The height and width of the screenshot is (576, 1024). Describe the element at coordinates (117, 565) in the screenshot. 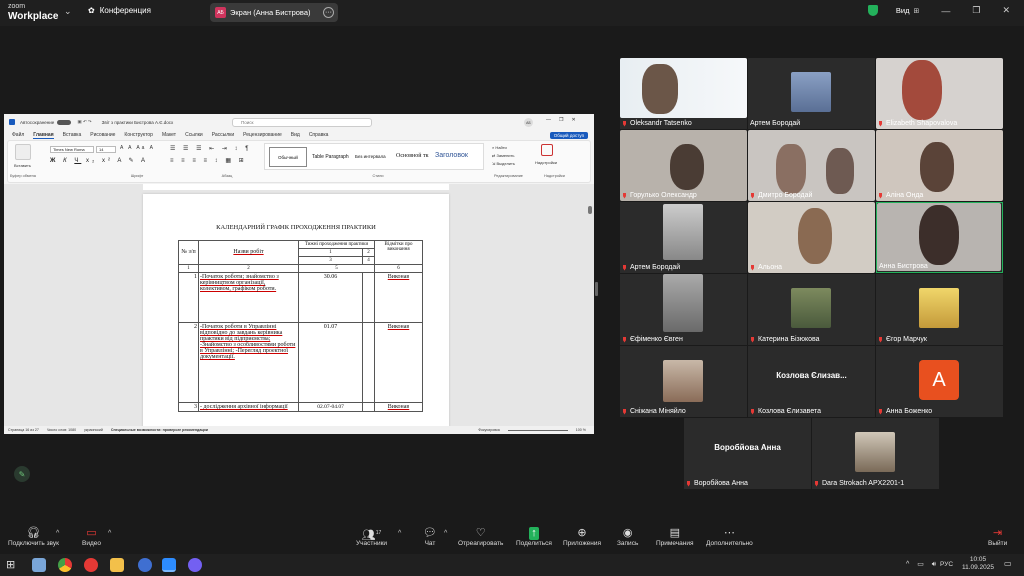

I see `file-explorer-icon` at that location.